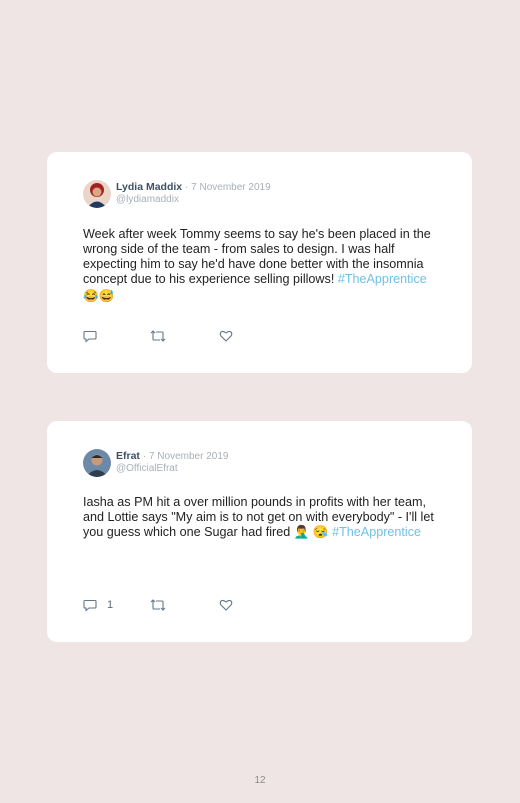 This screenshot has width=520, height=803. What do you see at coordinates (172, 469) in the screenshot?
I see `user-handle: @OfficialEfrat` at bounding box center [172, 469].